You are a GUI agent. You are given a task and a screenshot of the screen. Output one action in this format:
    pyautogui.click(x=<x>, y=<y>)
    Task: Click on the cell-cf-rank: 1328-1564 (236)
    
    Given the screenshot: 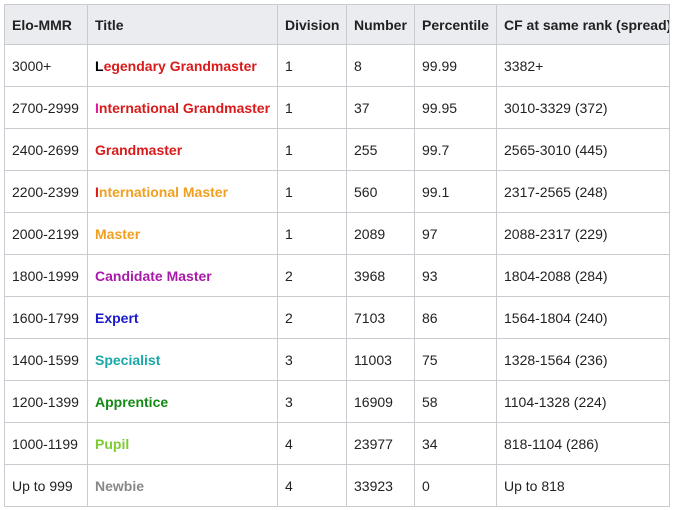 What is the action you would take?
    pyautogui.click(x=583, y=359)
    